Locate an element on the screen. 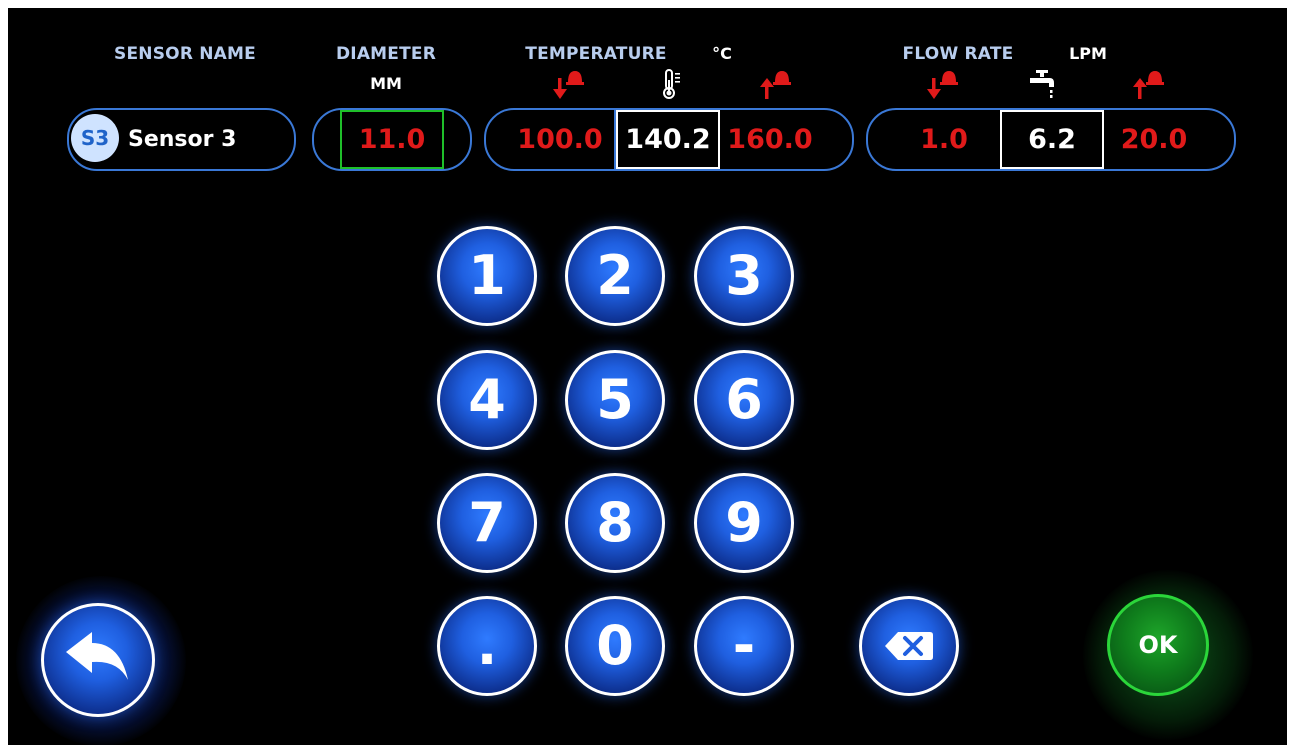  flow-rate-current: 6.2 is located at coordinates (1052, 139).